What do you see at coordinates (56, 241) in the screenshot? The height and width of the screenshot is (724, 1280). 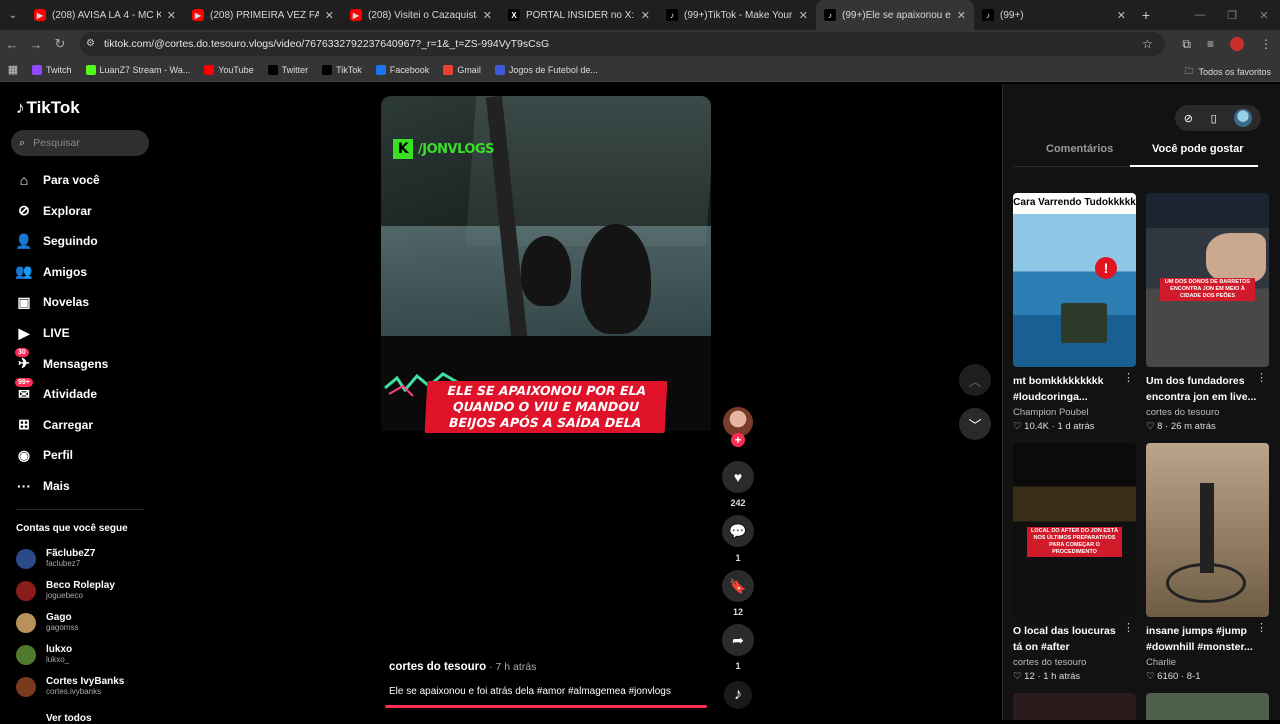 I see `nav-item-following: 👤 Seguindo` at bounding box center [56, 241].